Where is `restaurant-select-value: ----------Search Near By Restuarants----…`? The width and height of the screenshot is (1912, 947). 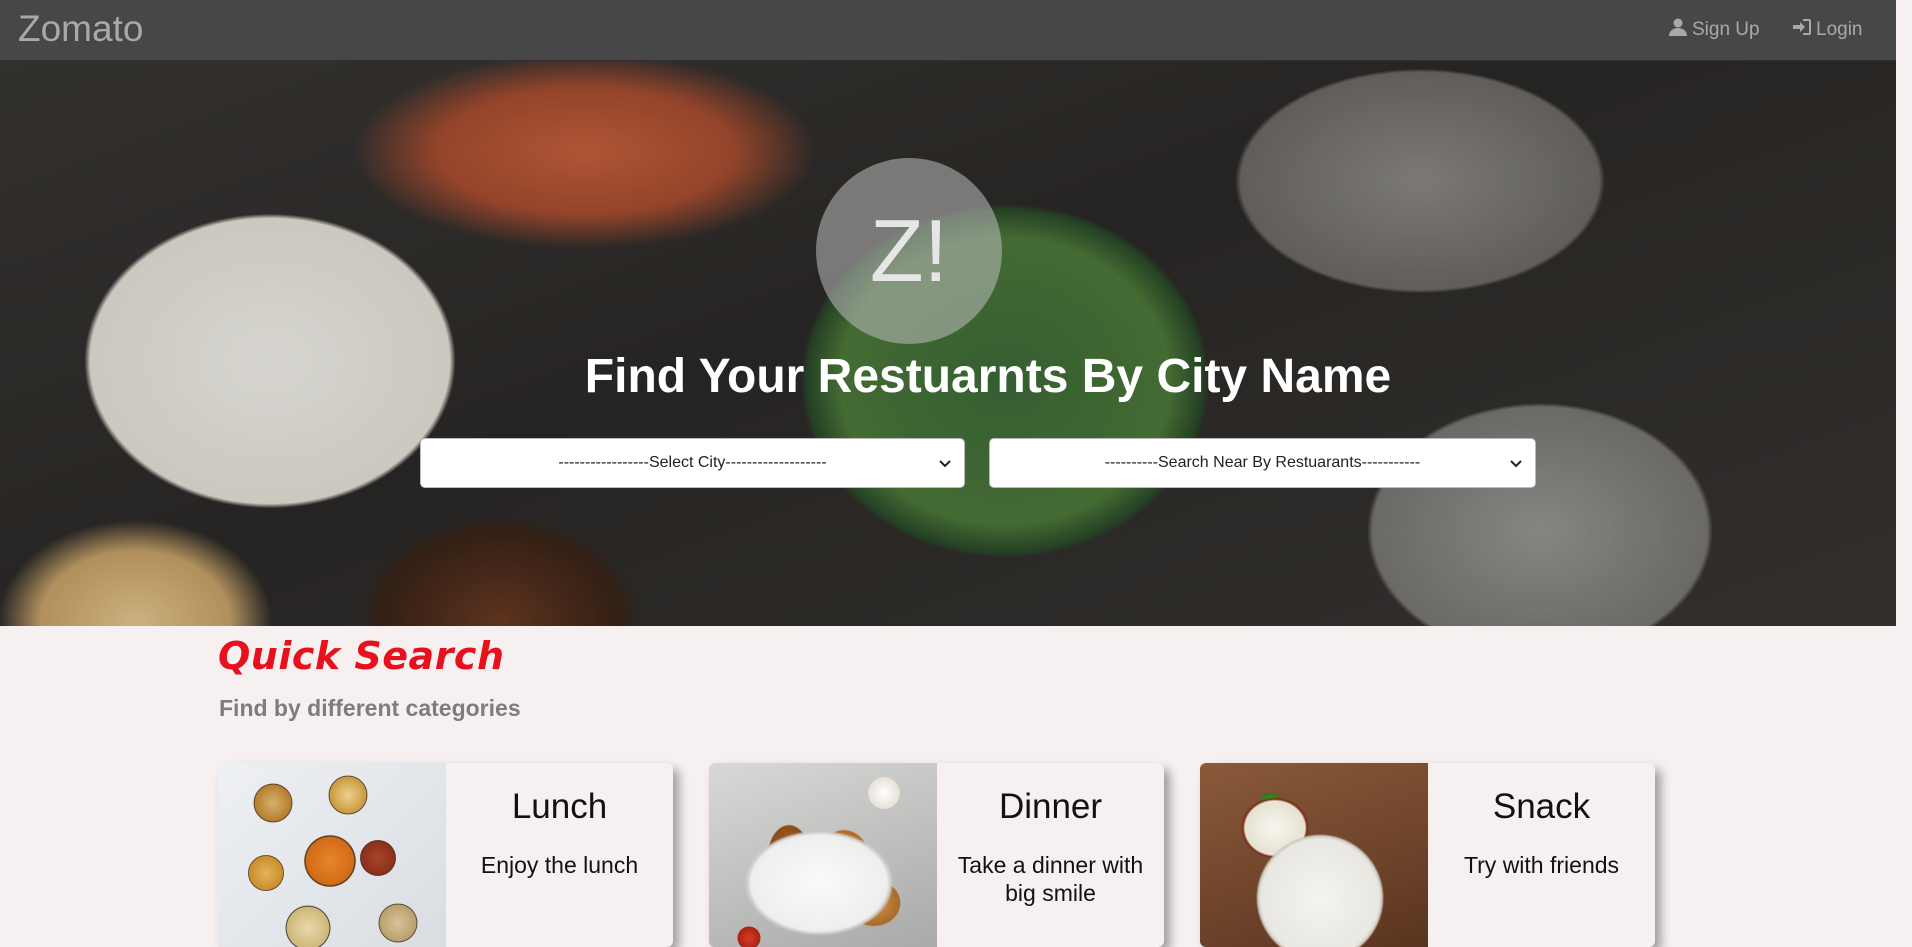
restaurant-select-value: ----------Search Near By Restuarants----… is located at coordinates (1262, 462).